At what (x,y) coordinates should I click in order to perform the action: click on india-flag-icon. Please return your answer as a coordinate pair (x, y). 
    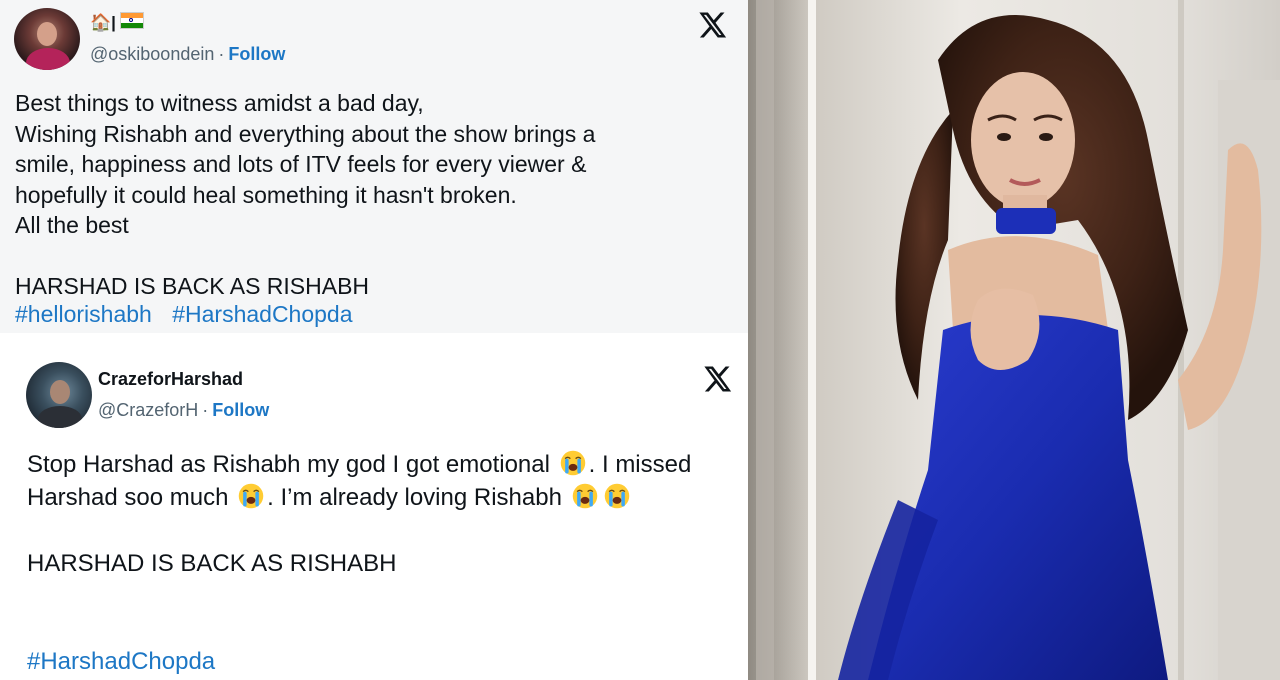
    Looking at the image, I should click on (131, 20).